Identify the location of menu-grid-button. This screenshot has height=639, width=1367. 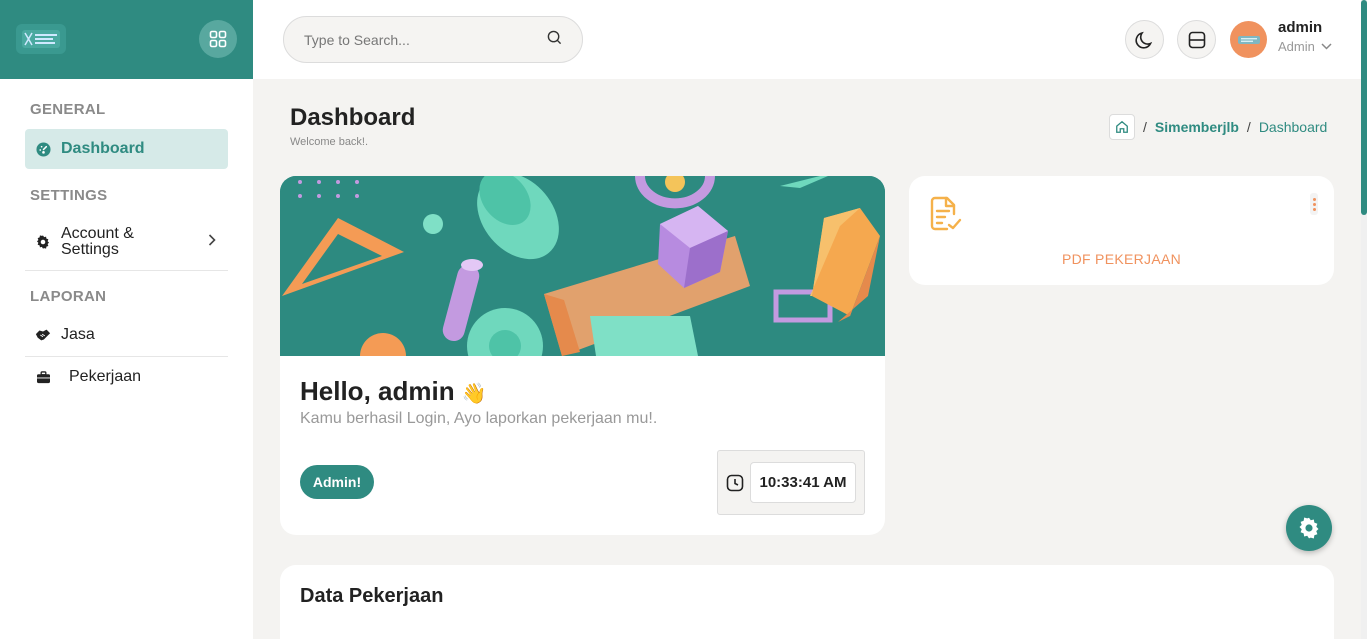
(218, 39).